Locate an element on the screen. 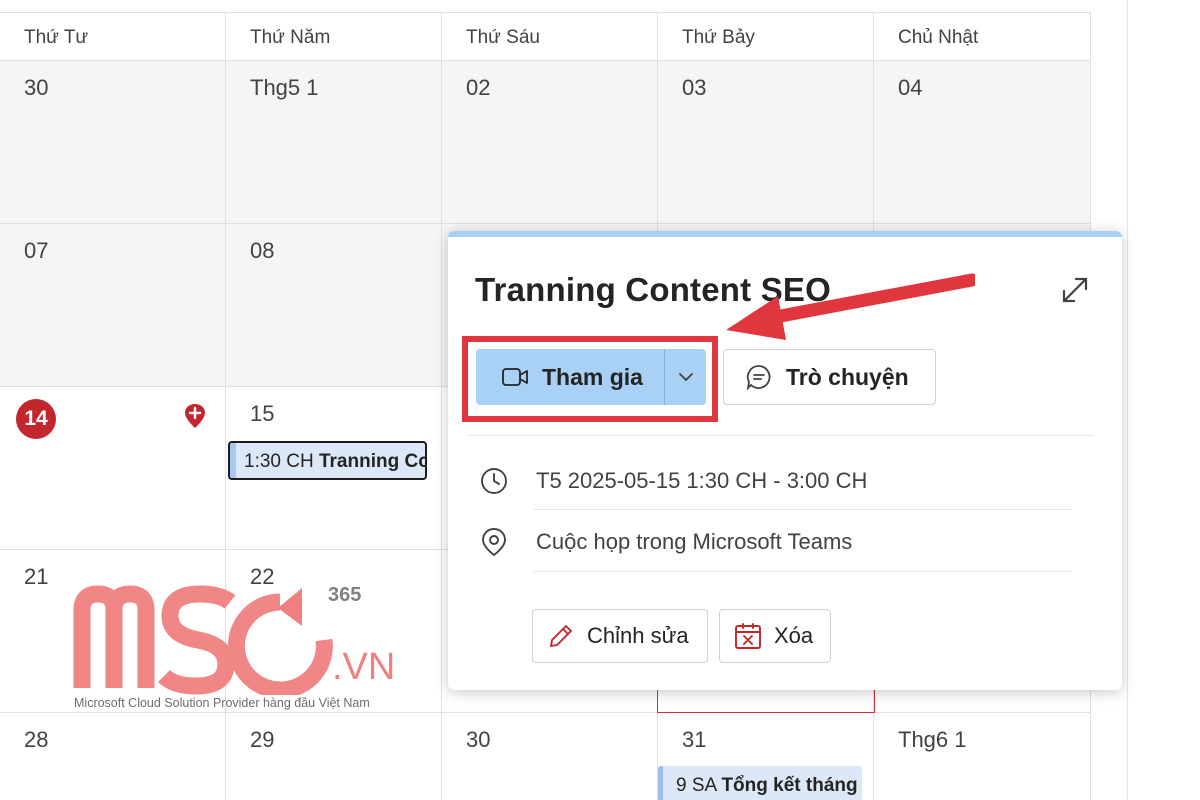 The height and width of the screenshot is (800, 1200). day-cell: 29 is located at coordinates (334, 756).